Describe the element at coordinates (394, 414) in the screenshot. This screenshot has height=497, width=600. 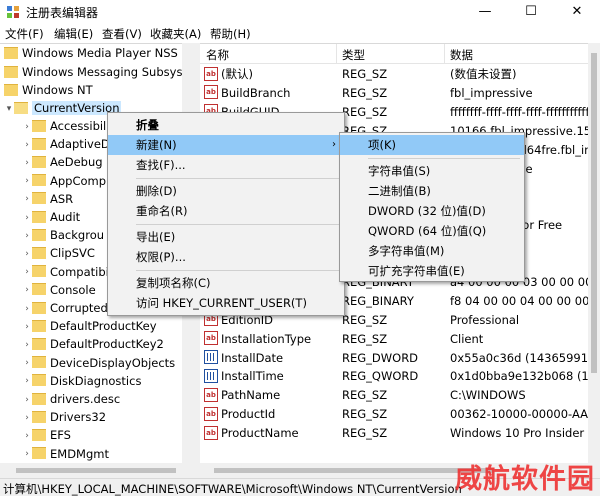
I see `list-row: ab ProductId REG_SZ 00362-10000-00000-AA73` at that location.